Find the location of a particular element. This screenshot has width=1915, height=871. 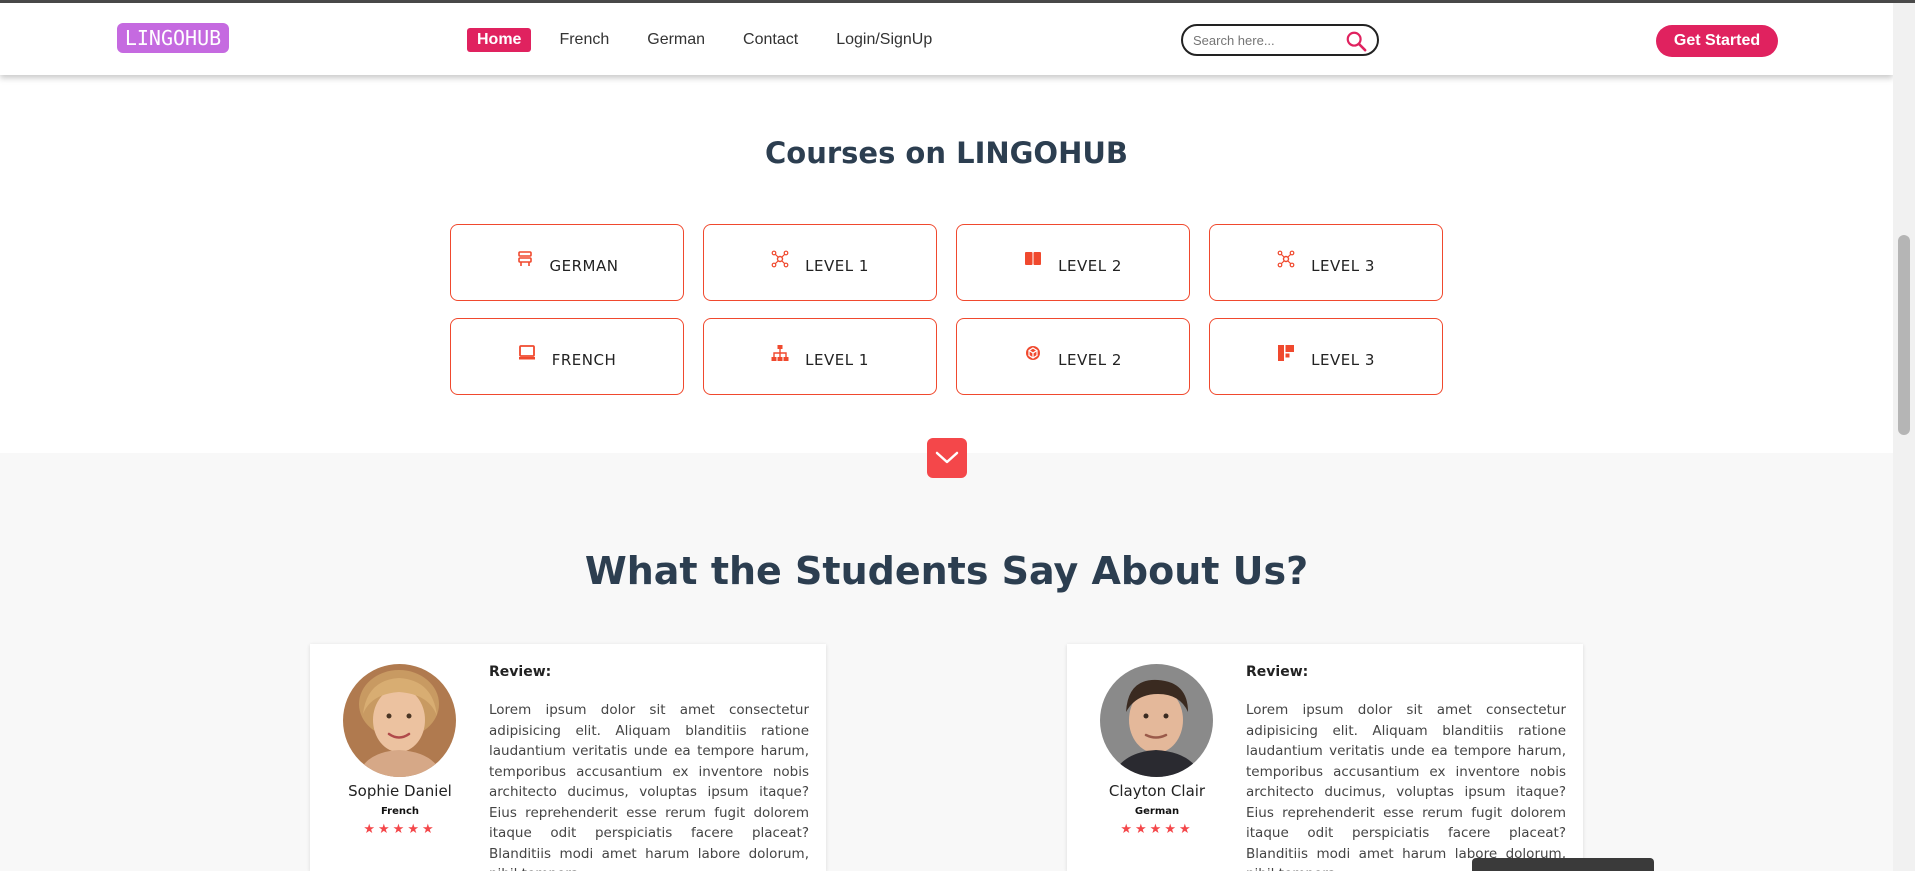

nav-link-contact: Contact is located at coordinates (770, 40).